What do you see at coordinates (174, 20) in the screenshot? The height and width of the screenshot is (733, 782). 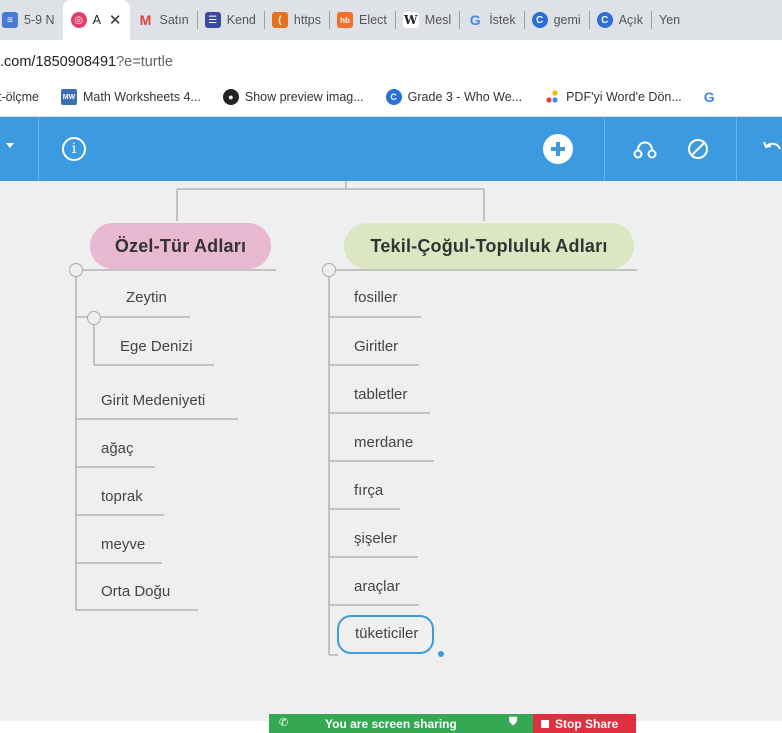 I see `tab-label: Satın` at bounding box center [174, 20].